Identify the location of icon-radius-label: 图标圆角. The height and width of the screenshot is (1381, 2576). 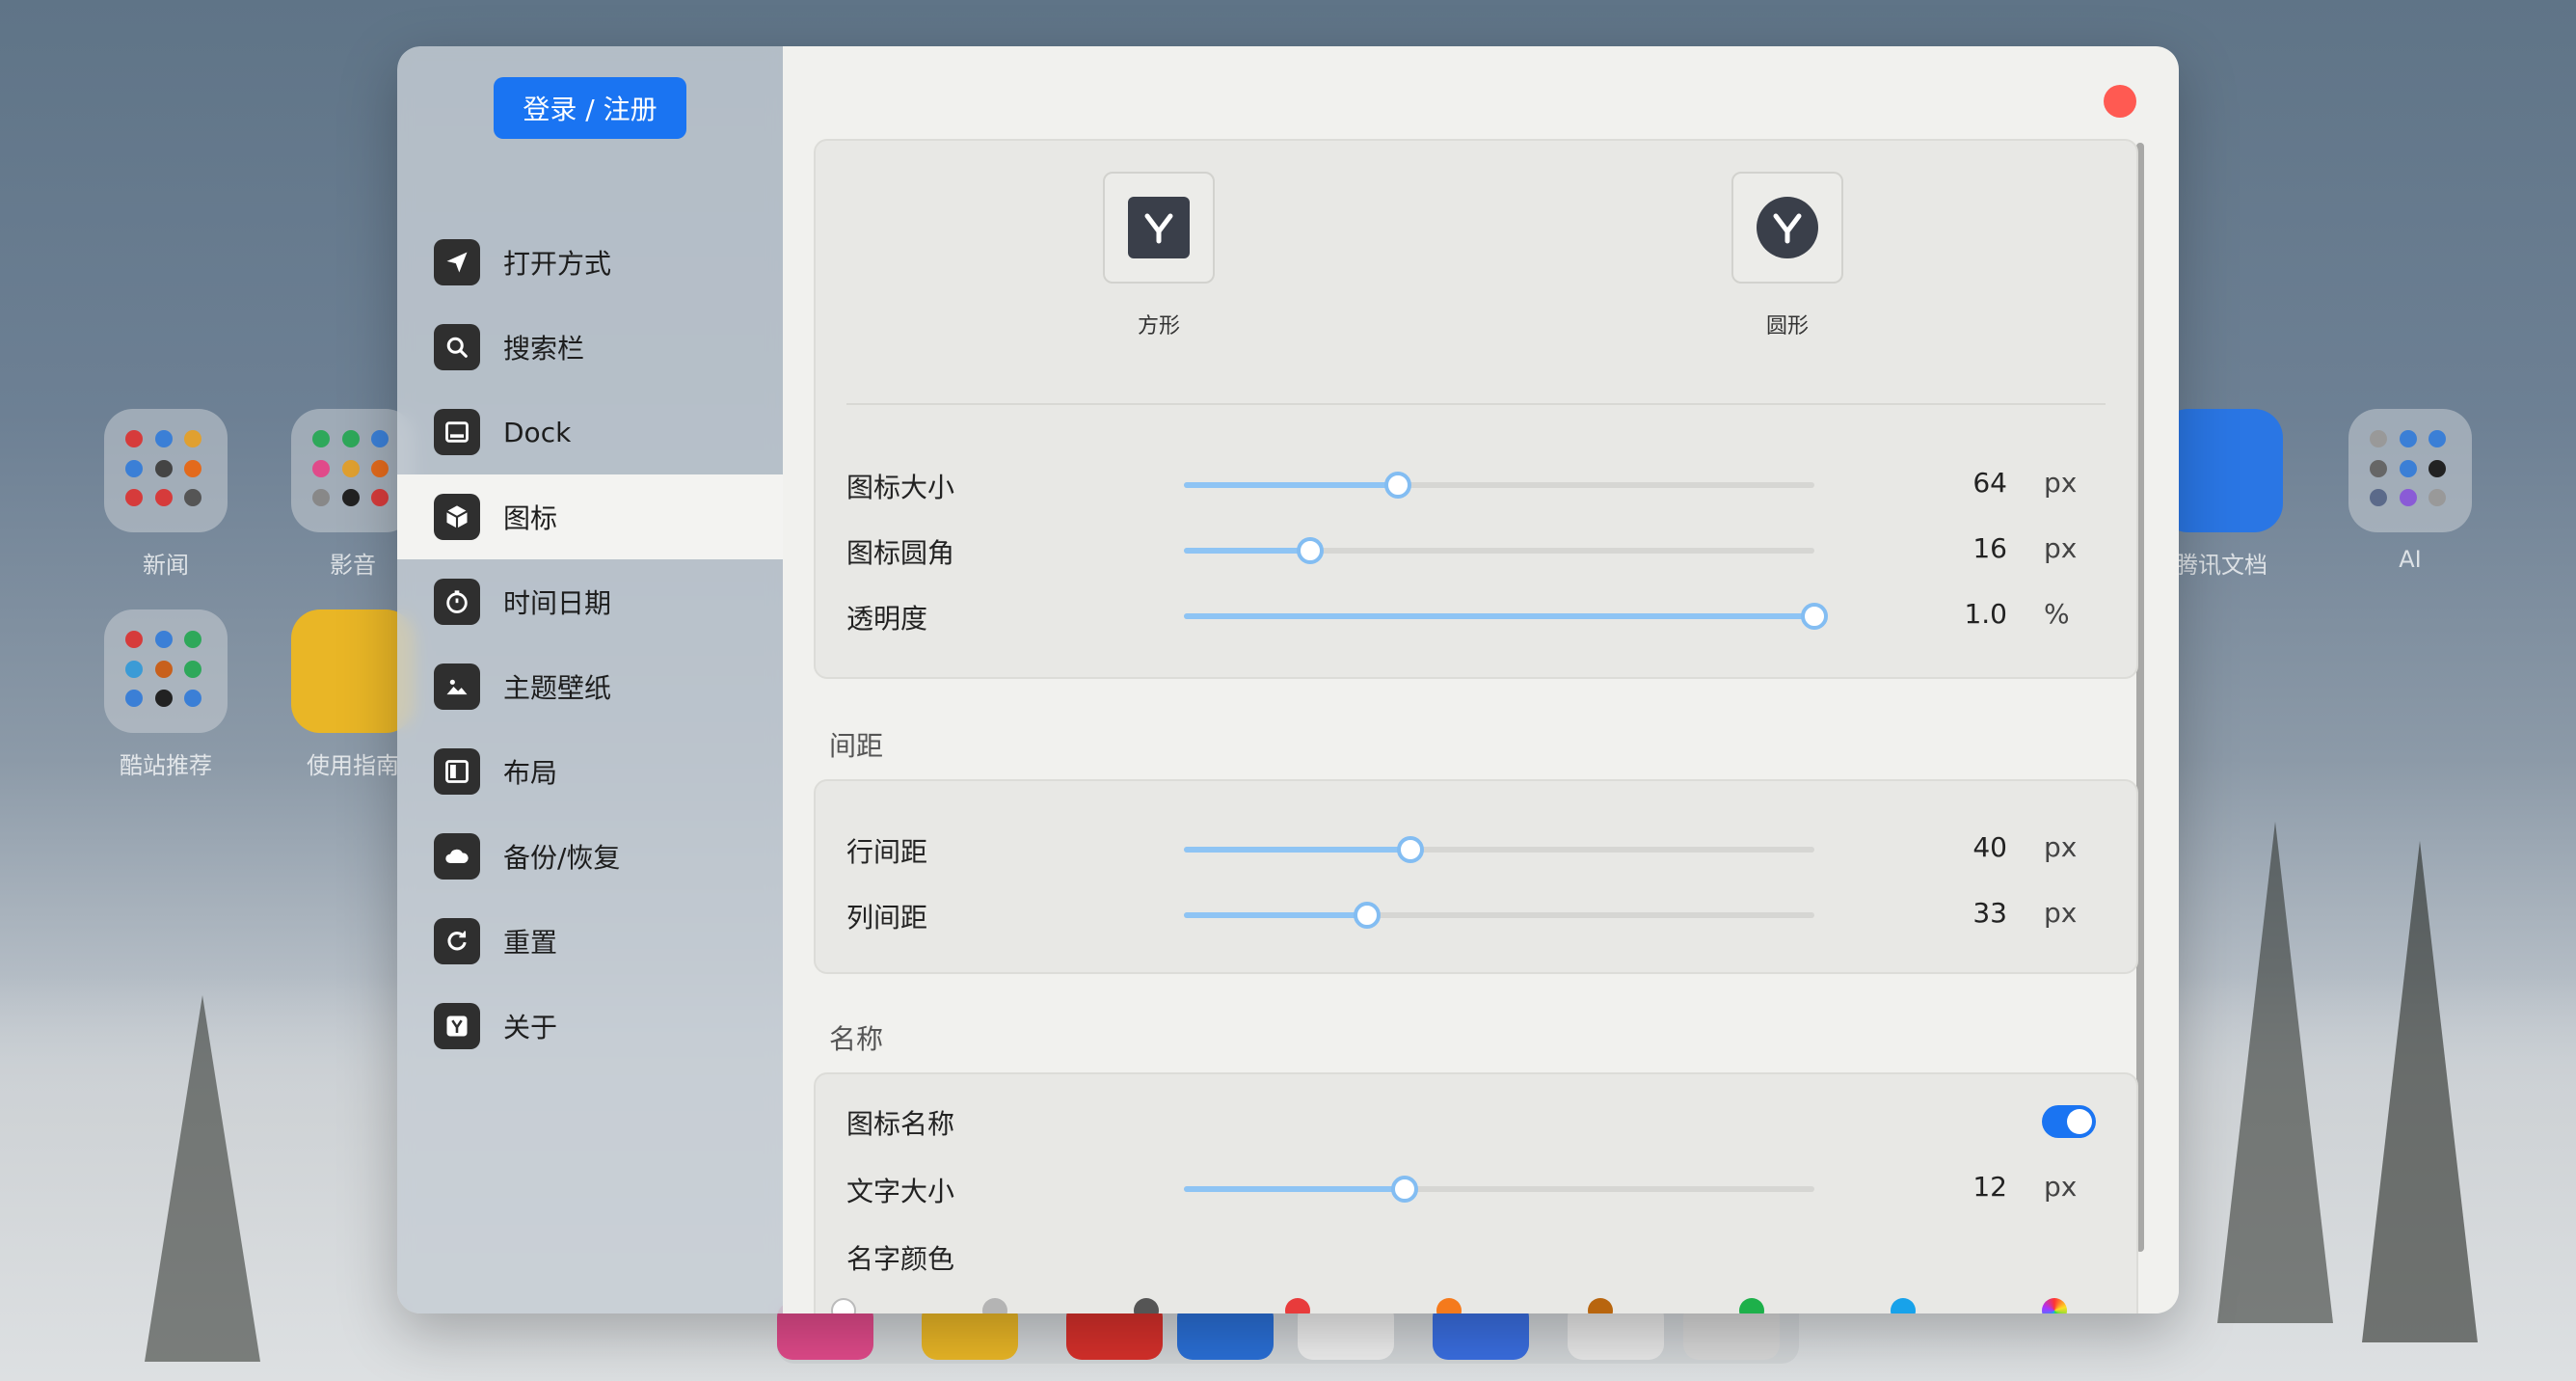
(901, 553).